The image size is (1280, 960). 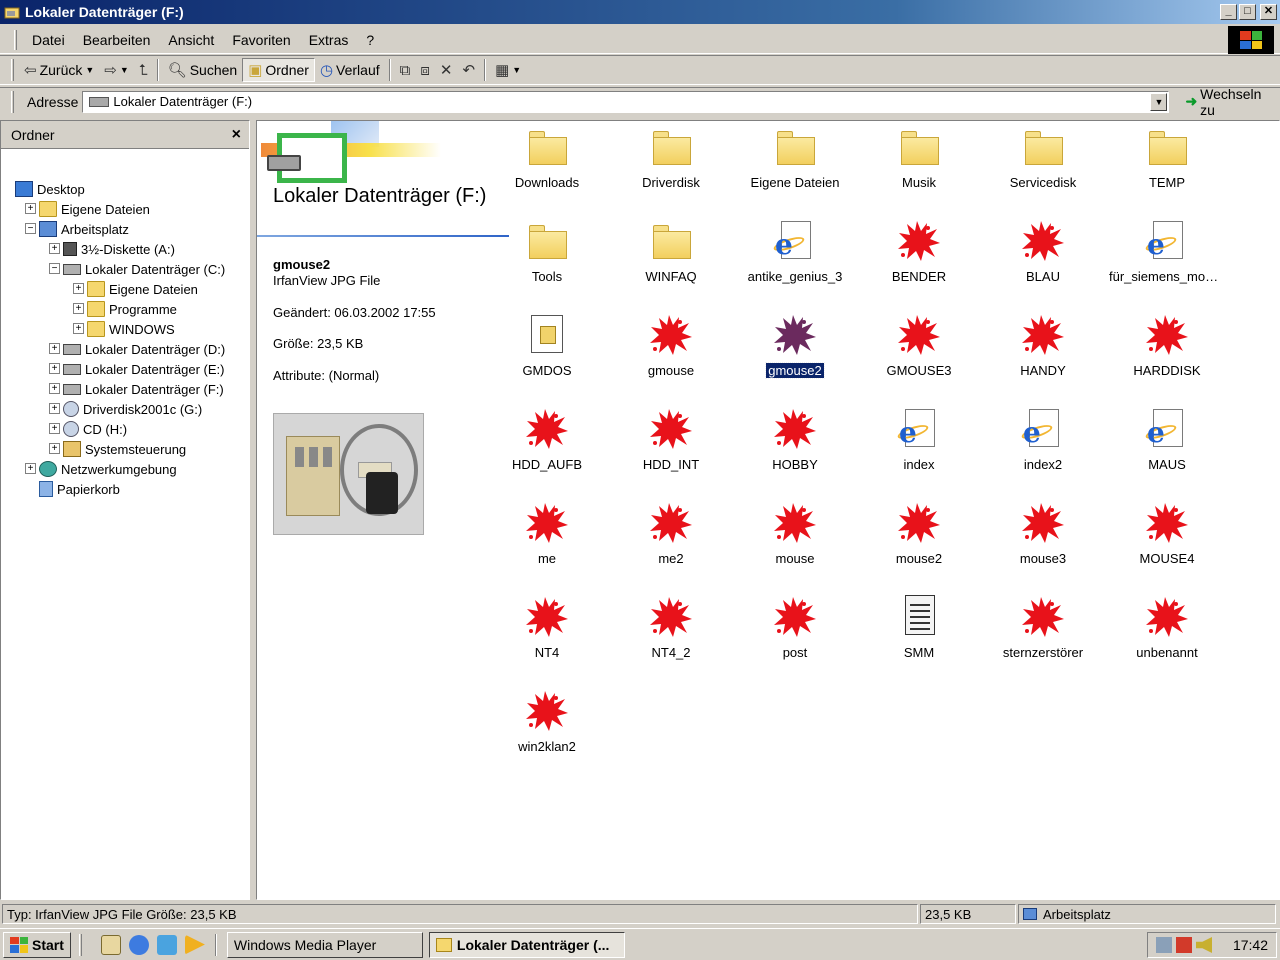 I want to click on file-item: GMDOS, so click(x=547, y=354).